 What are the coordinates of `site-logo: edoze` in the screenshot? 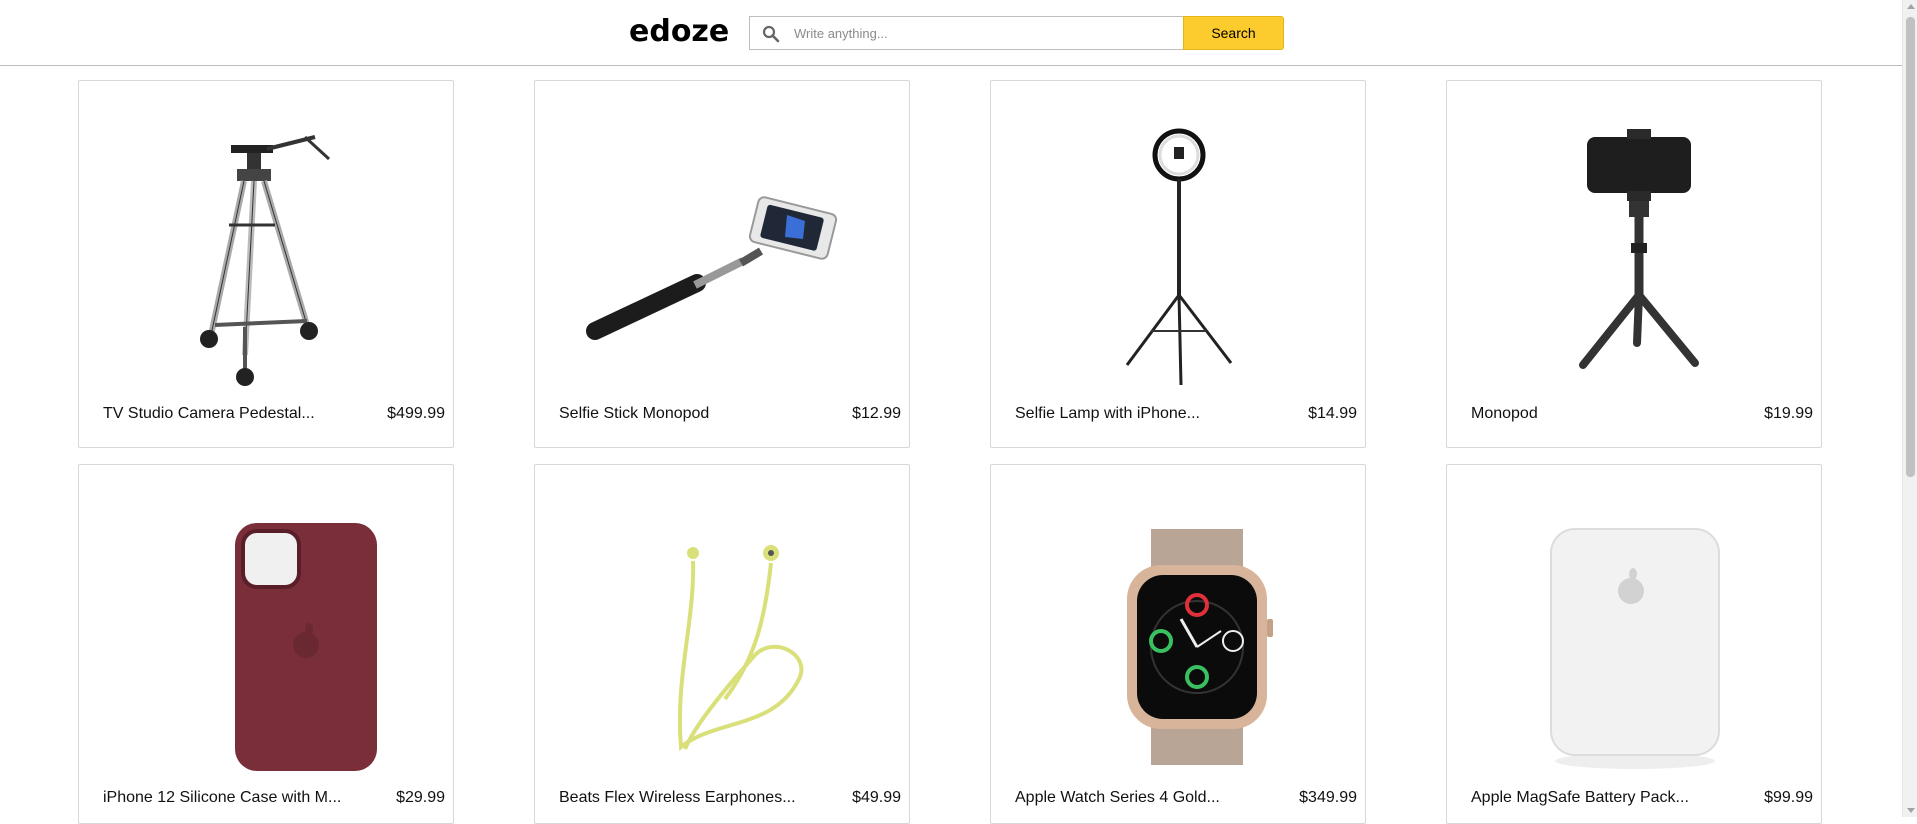 It's located at (679, 31).